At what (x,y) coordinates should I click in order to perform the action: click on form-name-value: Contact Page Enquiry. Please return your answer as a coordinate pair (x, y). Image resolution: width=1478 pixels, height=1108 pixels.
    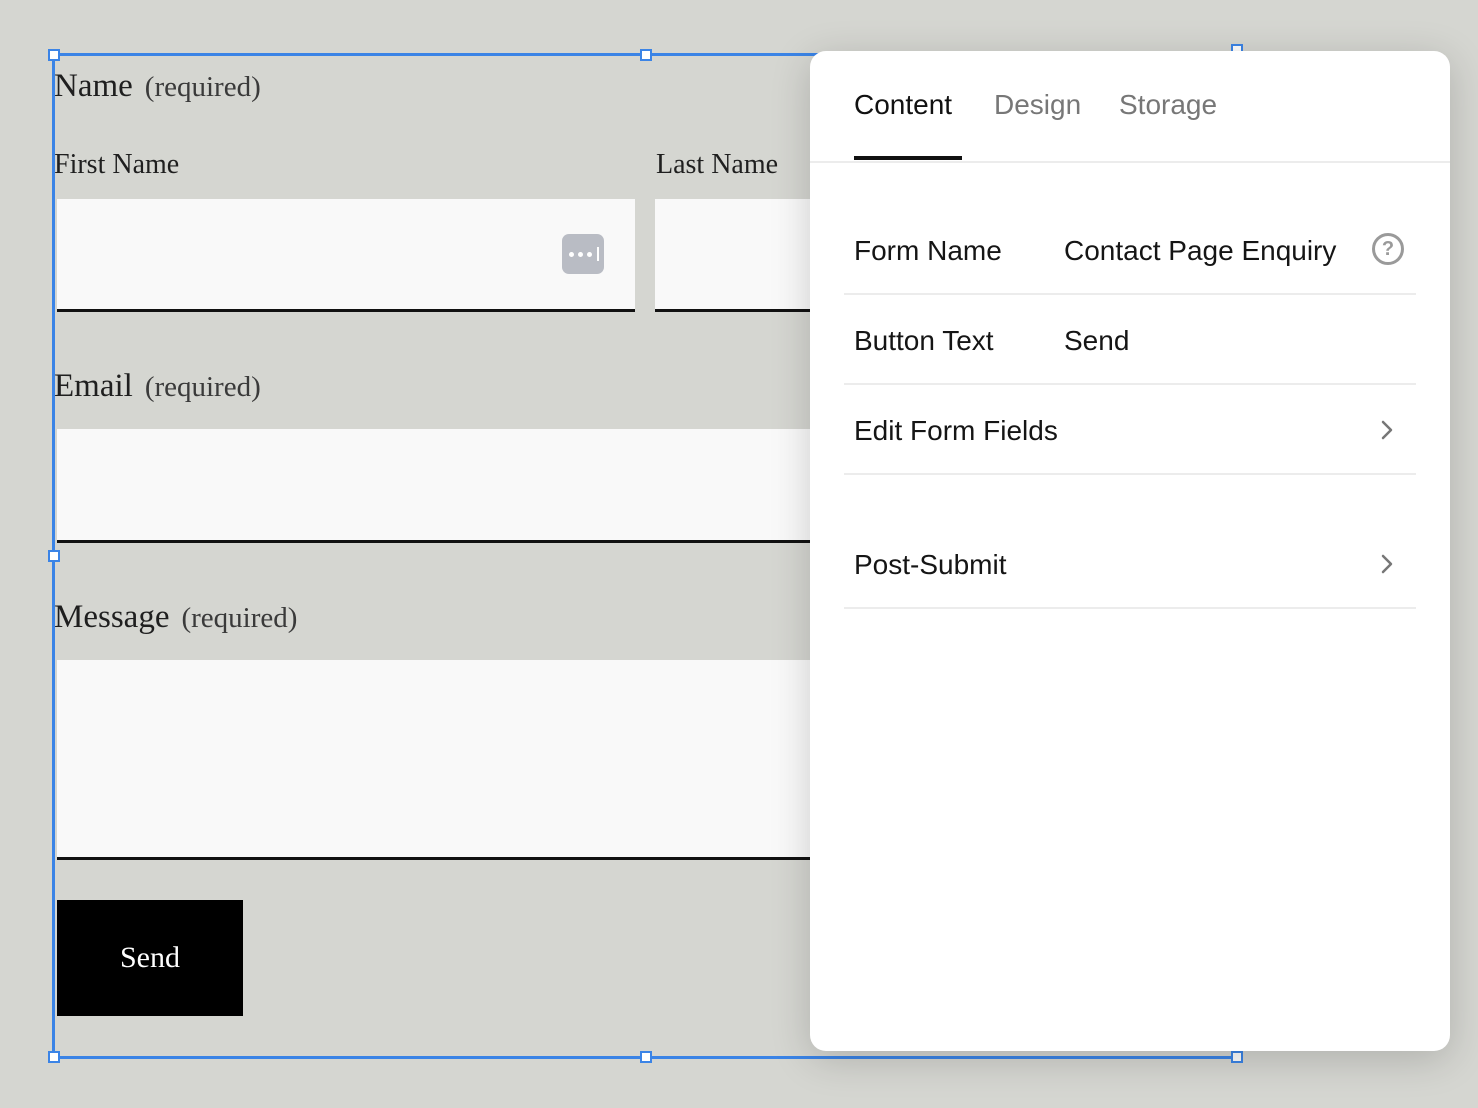
    Looking at the image, I should click on (1200, 251).